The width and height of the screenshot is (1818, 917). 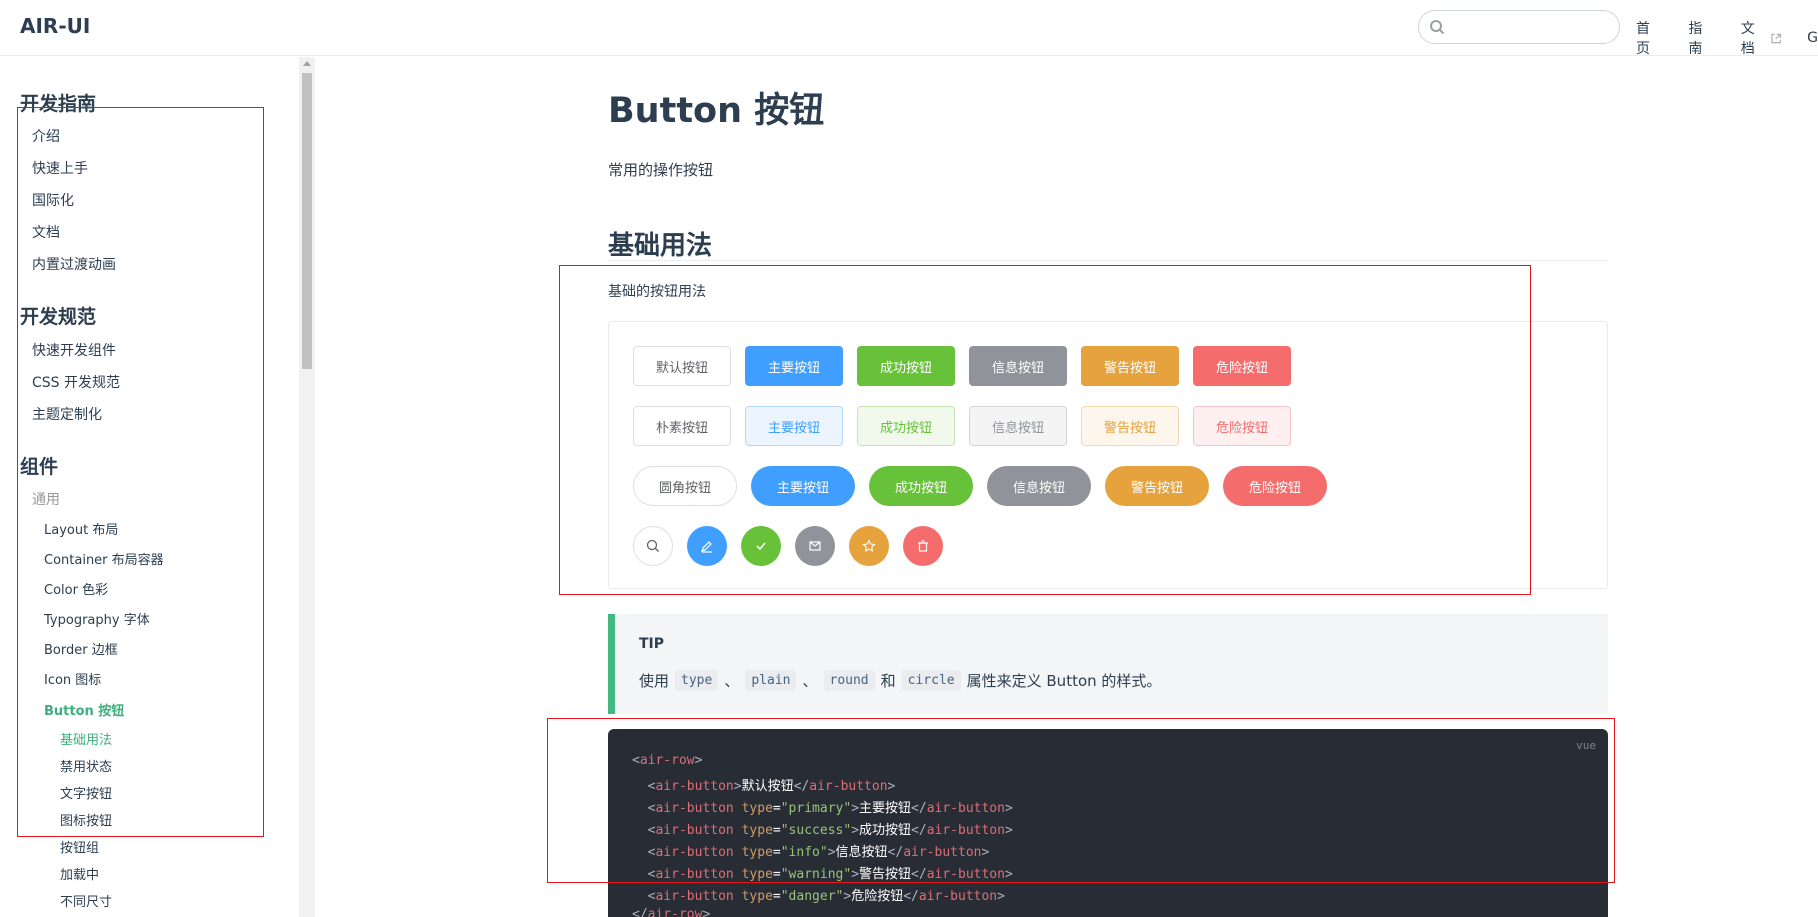 What do you see at coordinates (794, 426) in the screenshot?
I see `plain-primary-button: 主要按钮` at bounding box center [794, 426].